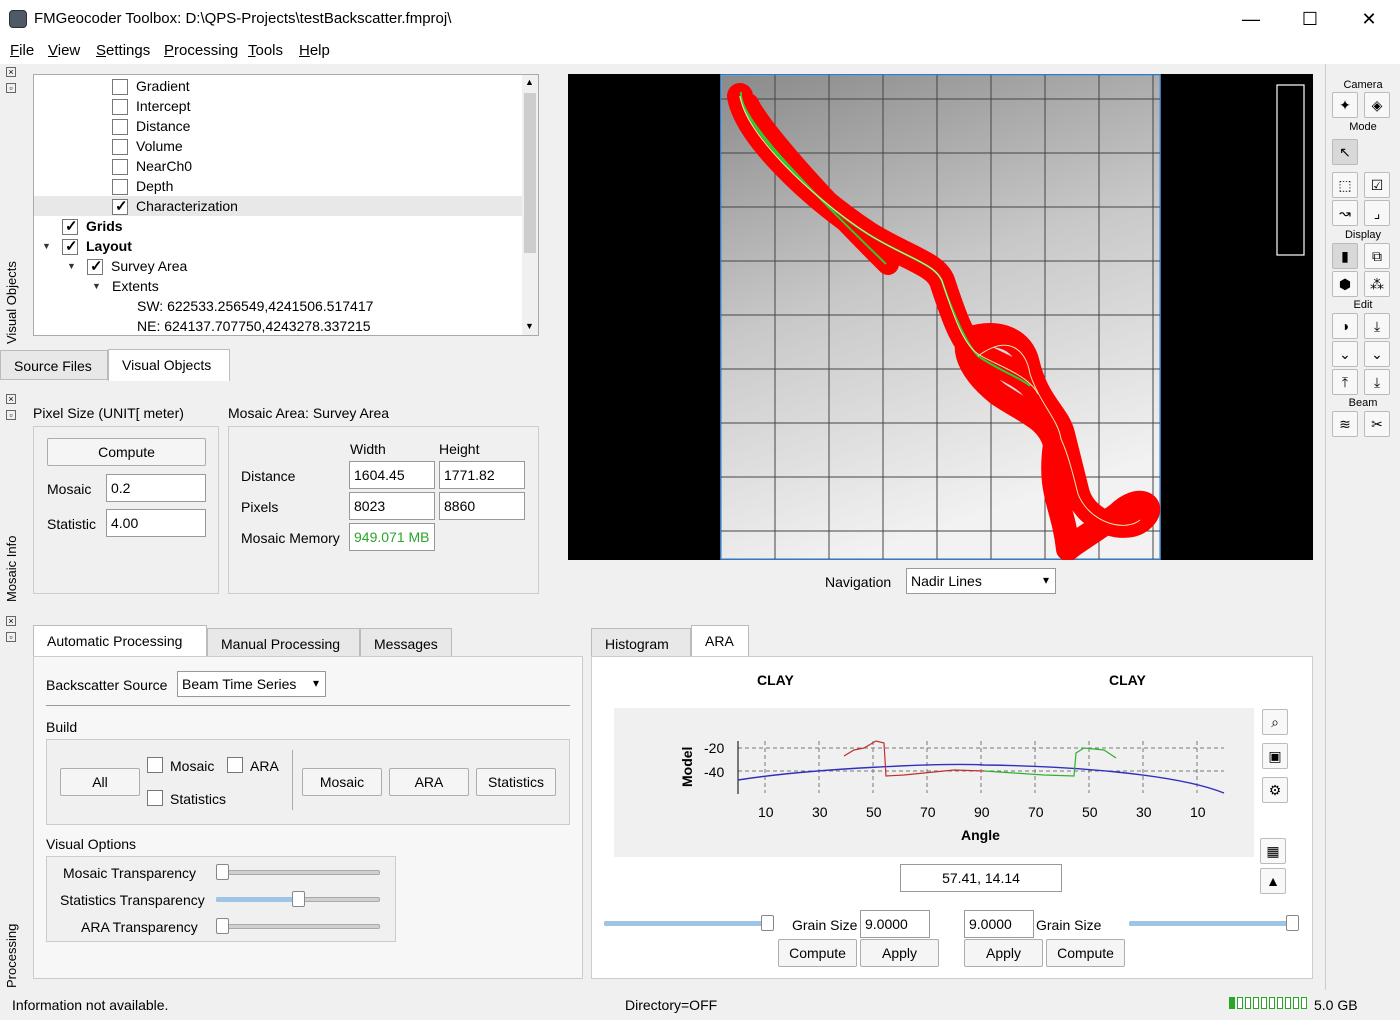 The width and height of the screenshot is (1400, 1020). Describe the element at coordinates (899, 953) in the screenshot. I see `ara-left-apply-button: Apply` at that location.